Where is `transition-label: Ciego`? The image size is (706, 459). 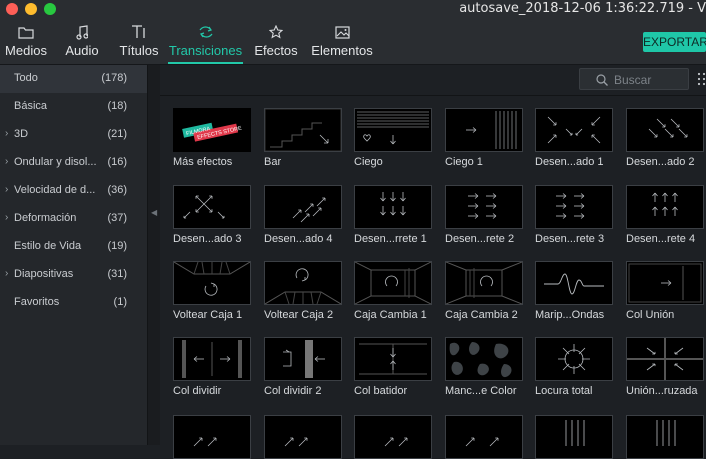
transition-label: Ciego is located at coordinates (368, 162).